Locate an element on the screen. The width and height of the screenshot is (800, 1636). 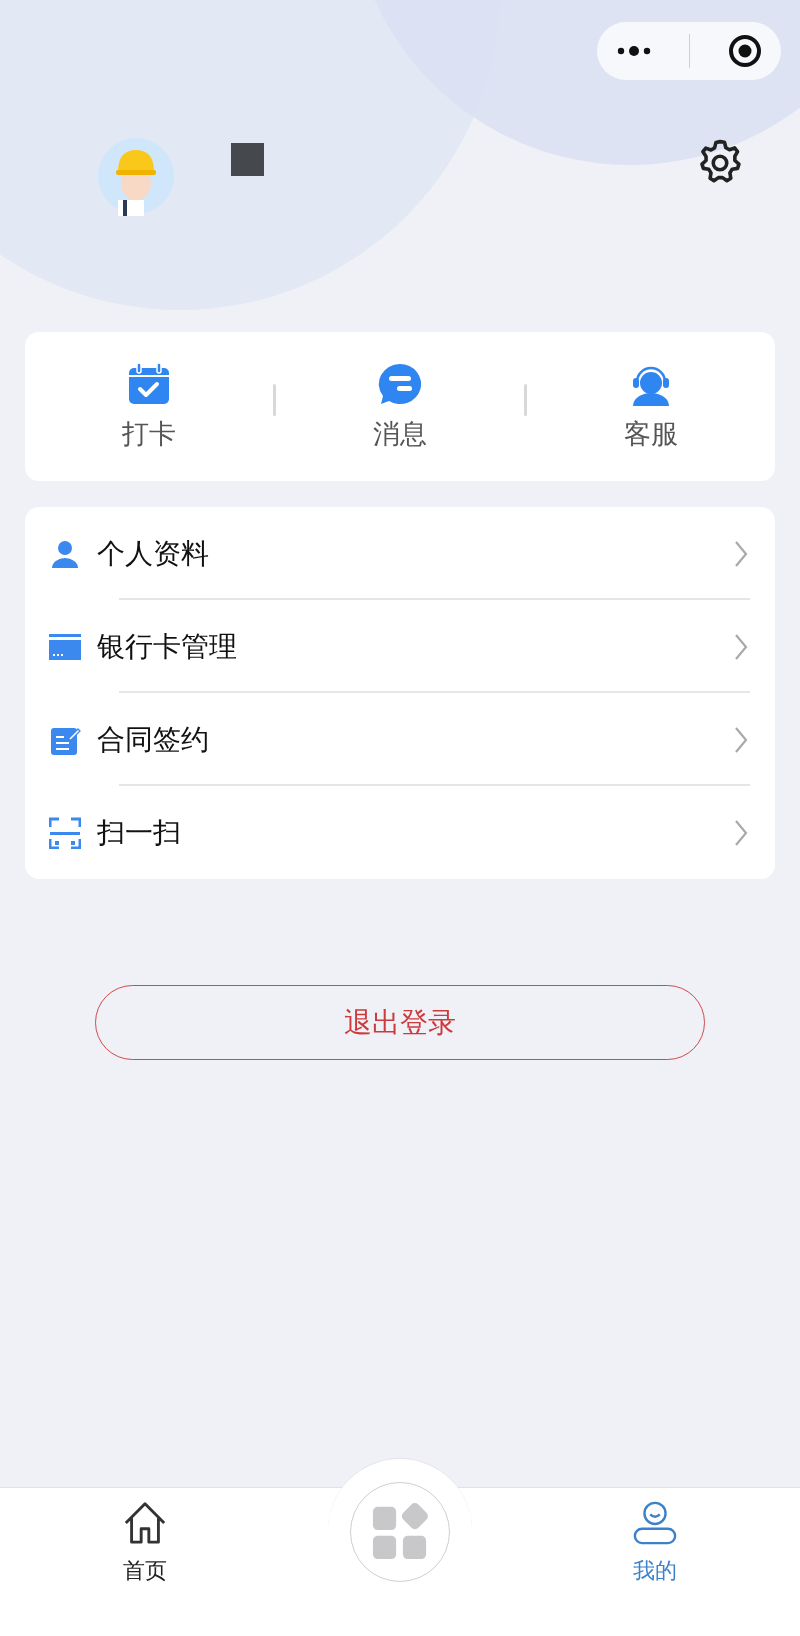
menu-item-label: 合同签约 is located at coordinates (415, 739).